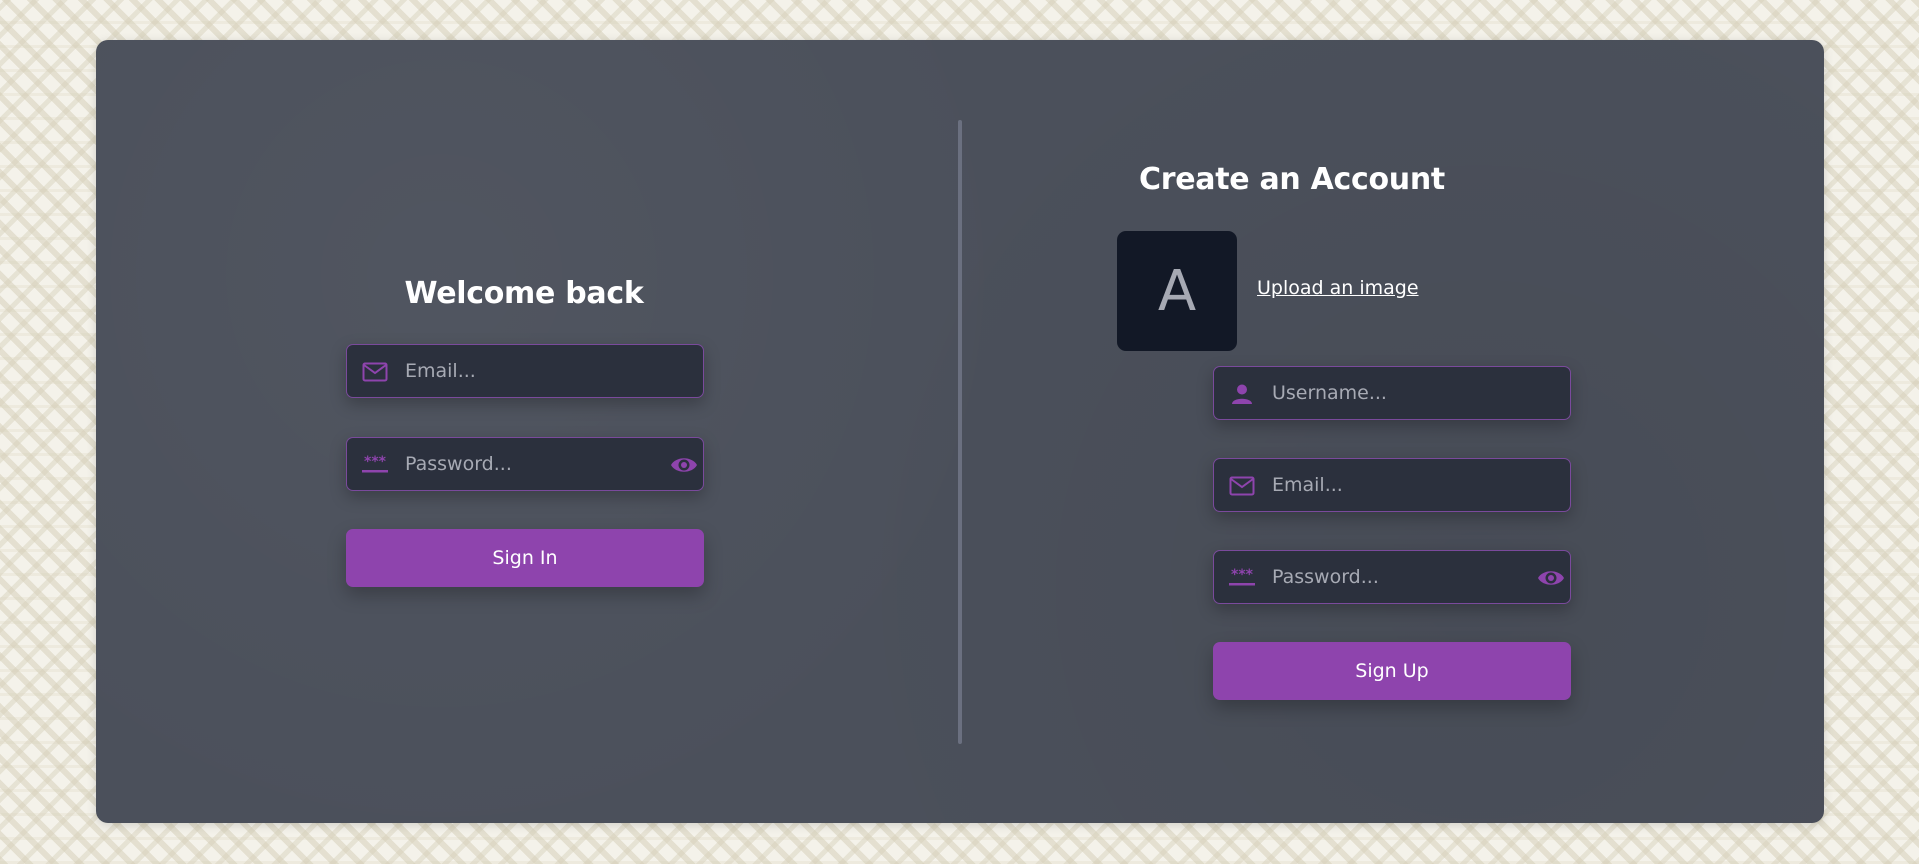  I want to click on signup-username-field, so click(1392, 393).